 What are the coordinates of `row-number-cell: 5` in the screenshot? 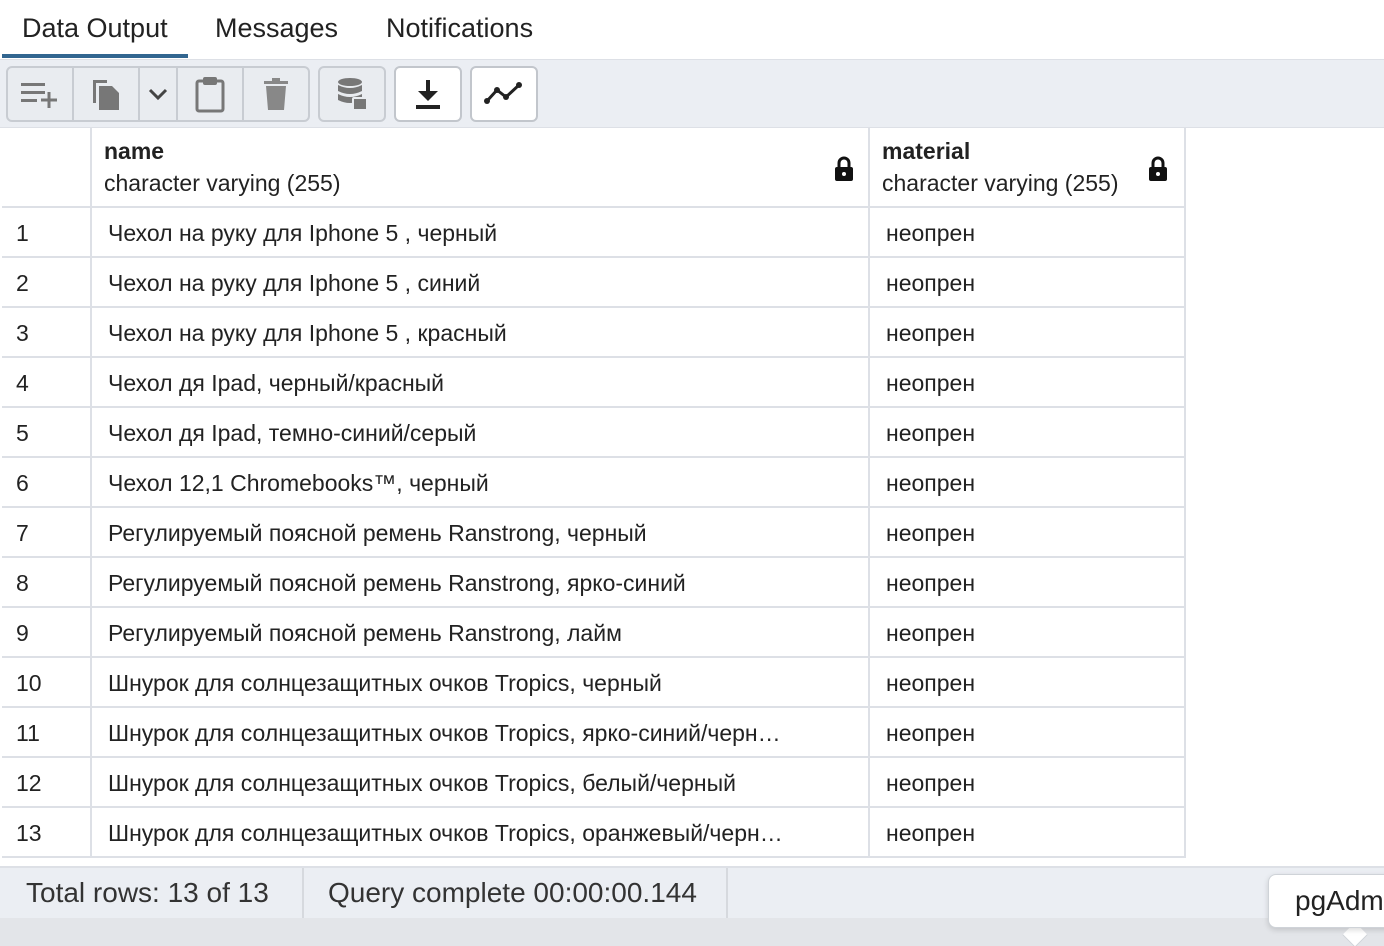 It's located at (47, 432).